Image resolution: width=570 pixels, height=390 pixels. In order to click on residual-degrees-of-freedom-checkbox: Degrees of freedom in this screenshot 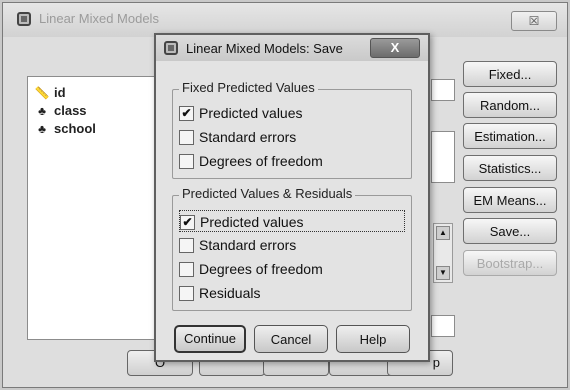, I will do `click(292, 269)`.